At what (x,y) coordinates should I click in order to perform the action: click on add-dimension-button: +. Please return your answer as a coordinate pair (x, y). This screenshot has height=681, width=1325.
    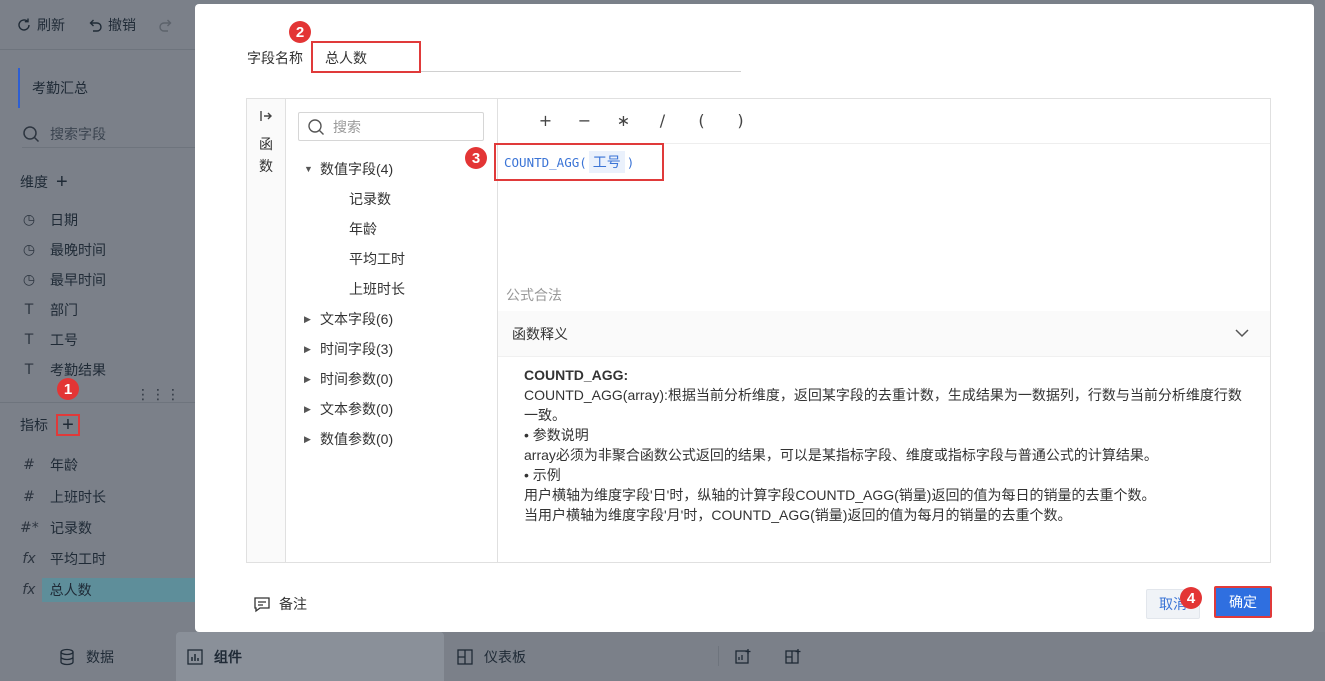
    Looking at the image, I should click on (62, 182).